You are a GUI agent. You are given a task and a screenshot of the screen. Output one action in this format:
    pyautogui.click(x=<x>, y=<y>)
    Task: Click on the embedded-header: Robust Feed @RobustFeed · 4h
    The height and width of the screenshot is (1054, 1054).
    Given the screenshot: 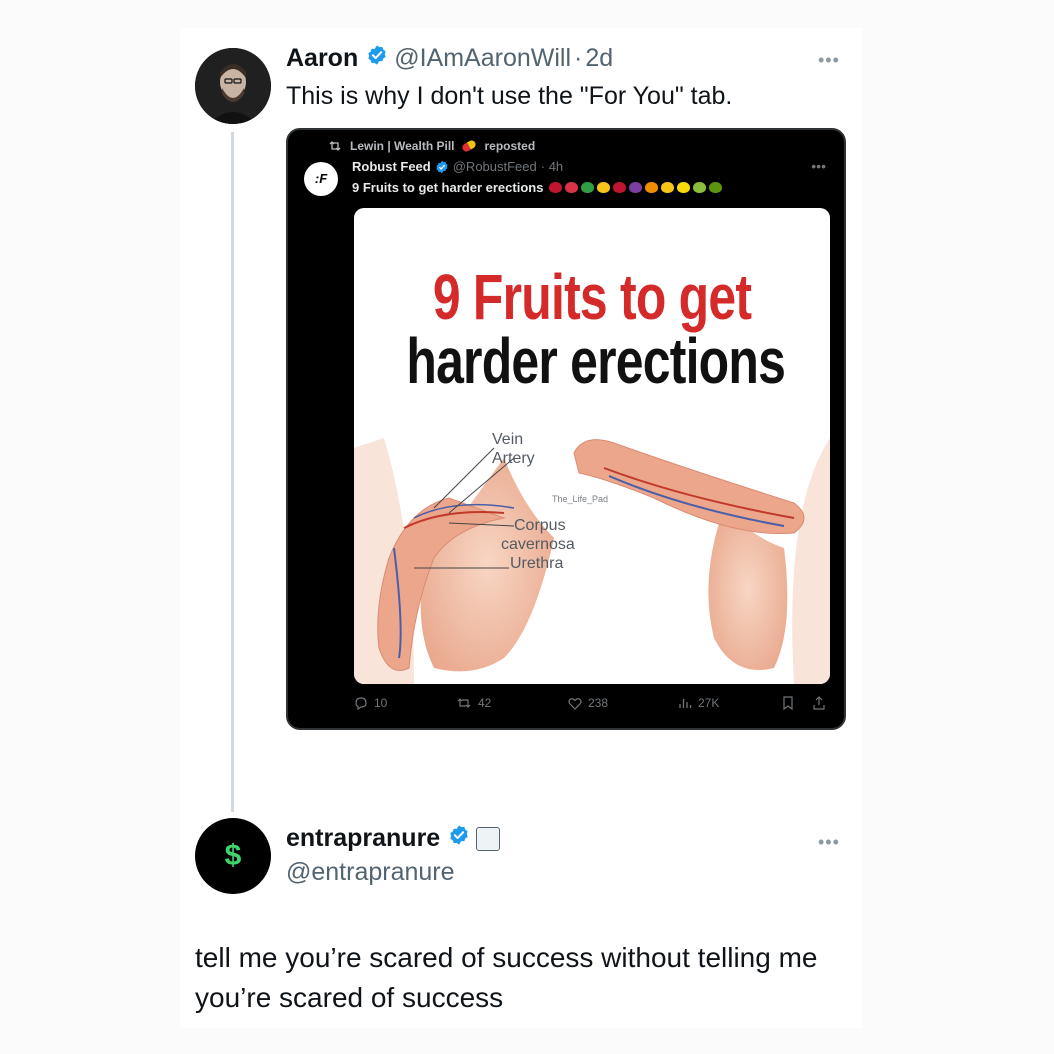 What is the action you would take?
    pyautogui.click(x=457, y=166)
    